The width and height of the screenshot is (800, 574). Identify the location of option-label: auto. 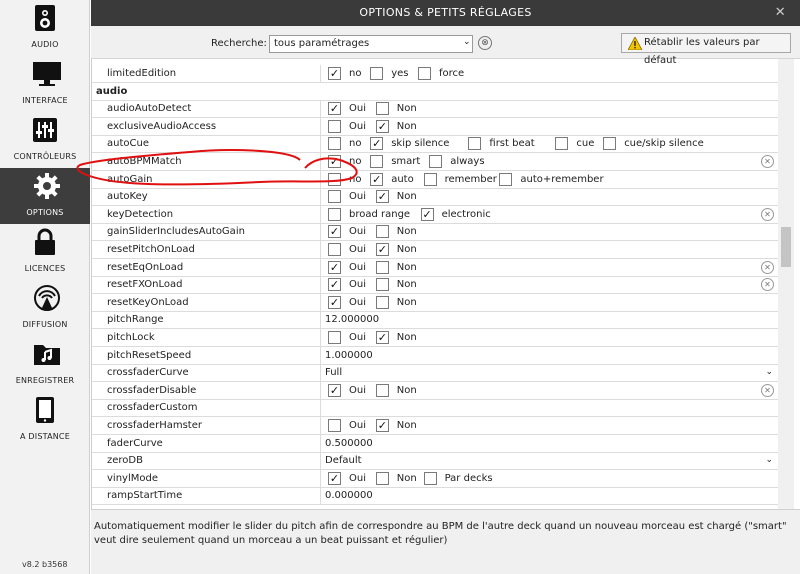
(402, 179).